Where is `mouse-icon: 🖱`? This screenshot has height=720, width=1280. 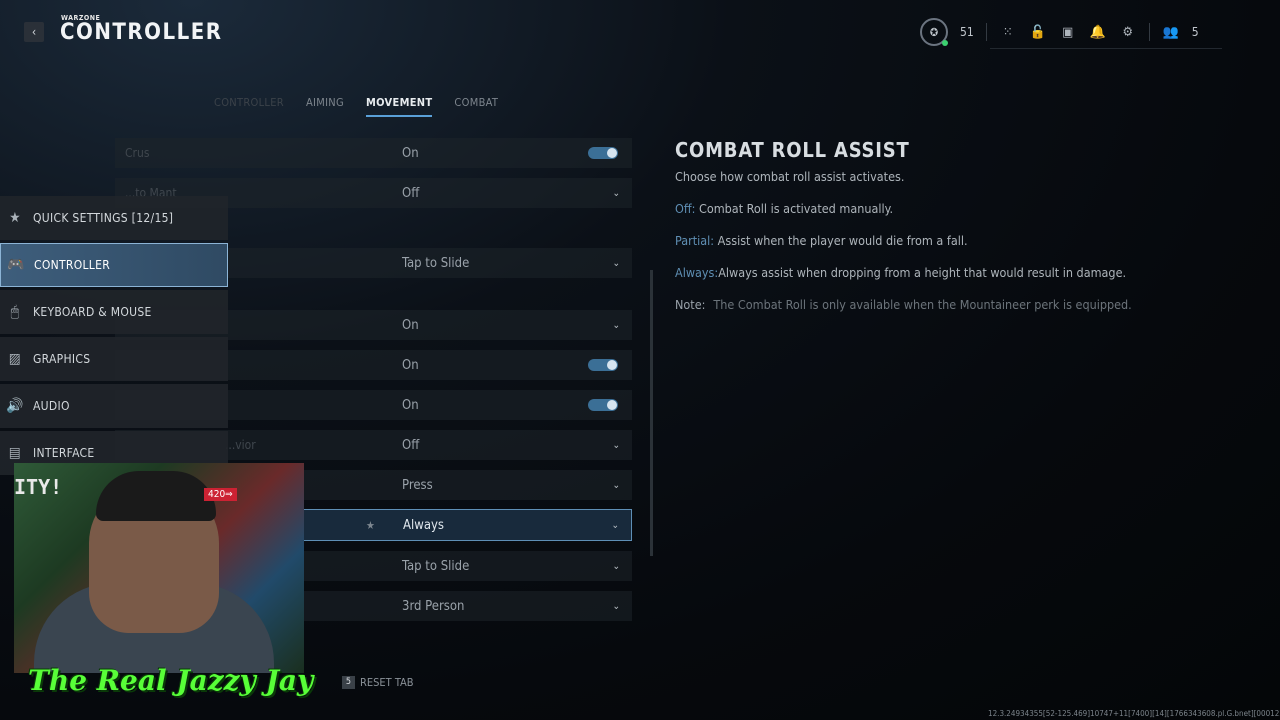
mouse-icon: 🖱 is located at coordinates (15, 312).